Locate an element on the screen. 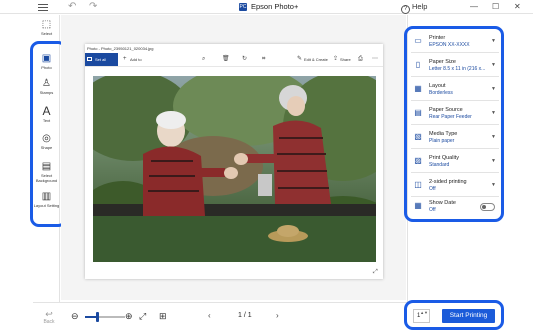 Image resolution: width=533 pixels, height=336 pixels. help-button: ? Help is located at coordinates (414, 7).